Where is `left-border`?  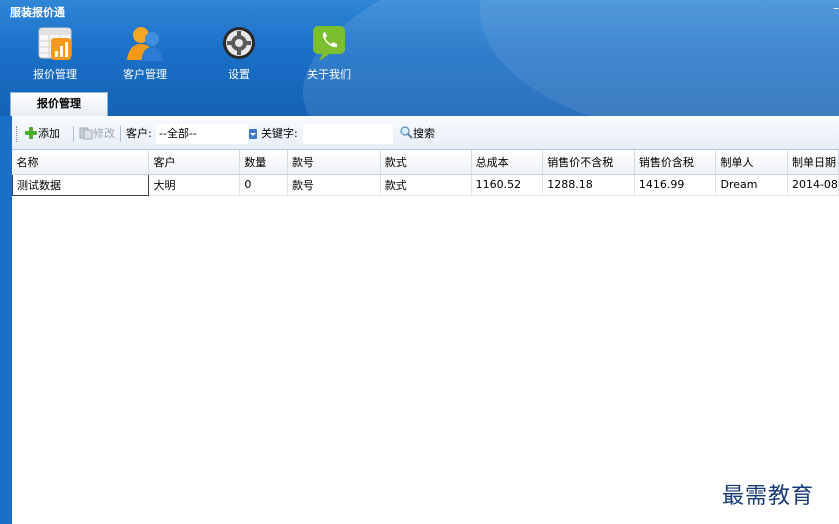 left-border is located at coordinates (6, 320).